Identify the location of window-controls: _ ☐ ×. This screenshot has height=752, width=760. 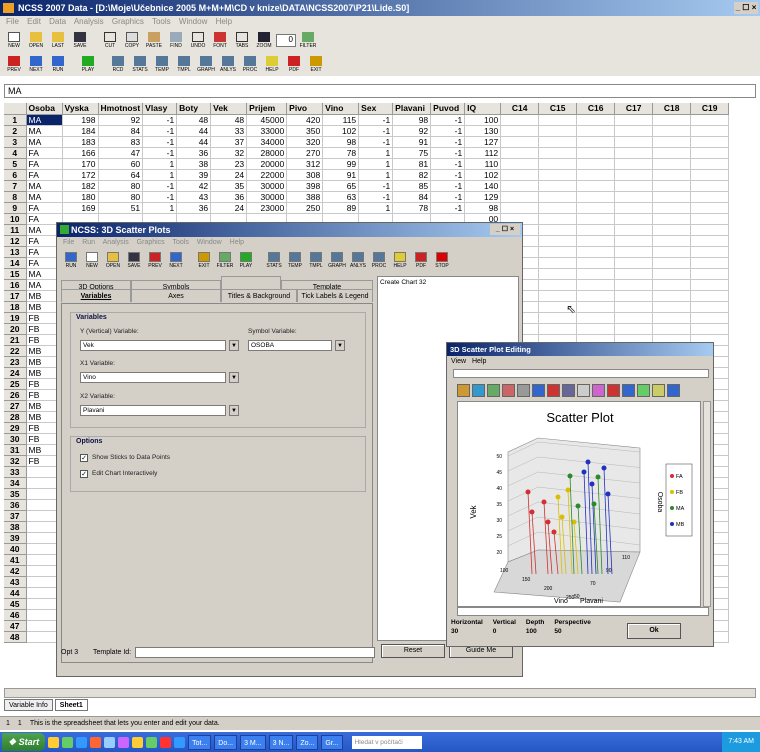
(746, 8).